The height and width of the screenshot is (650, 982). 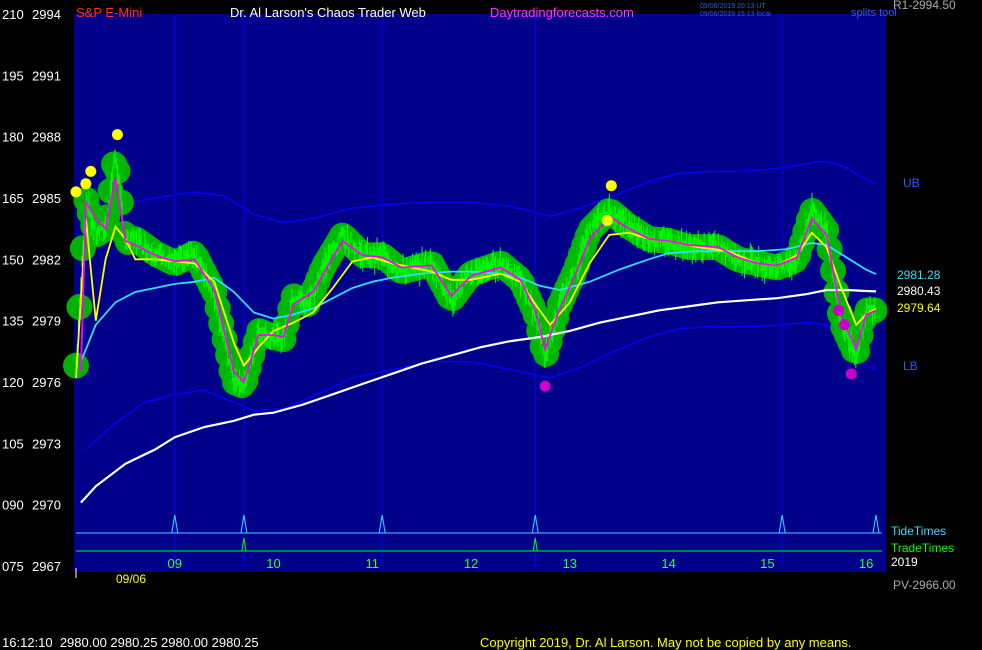 I want to click on chart-title: Dr. Al Larson's Chaos Trader Web, so click(x=328, y=12).